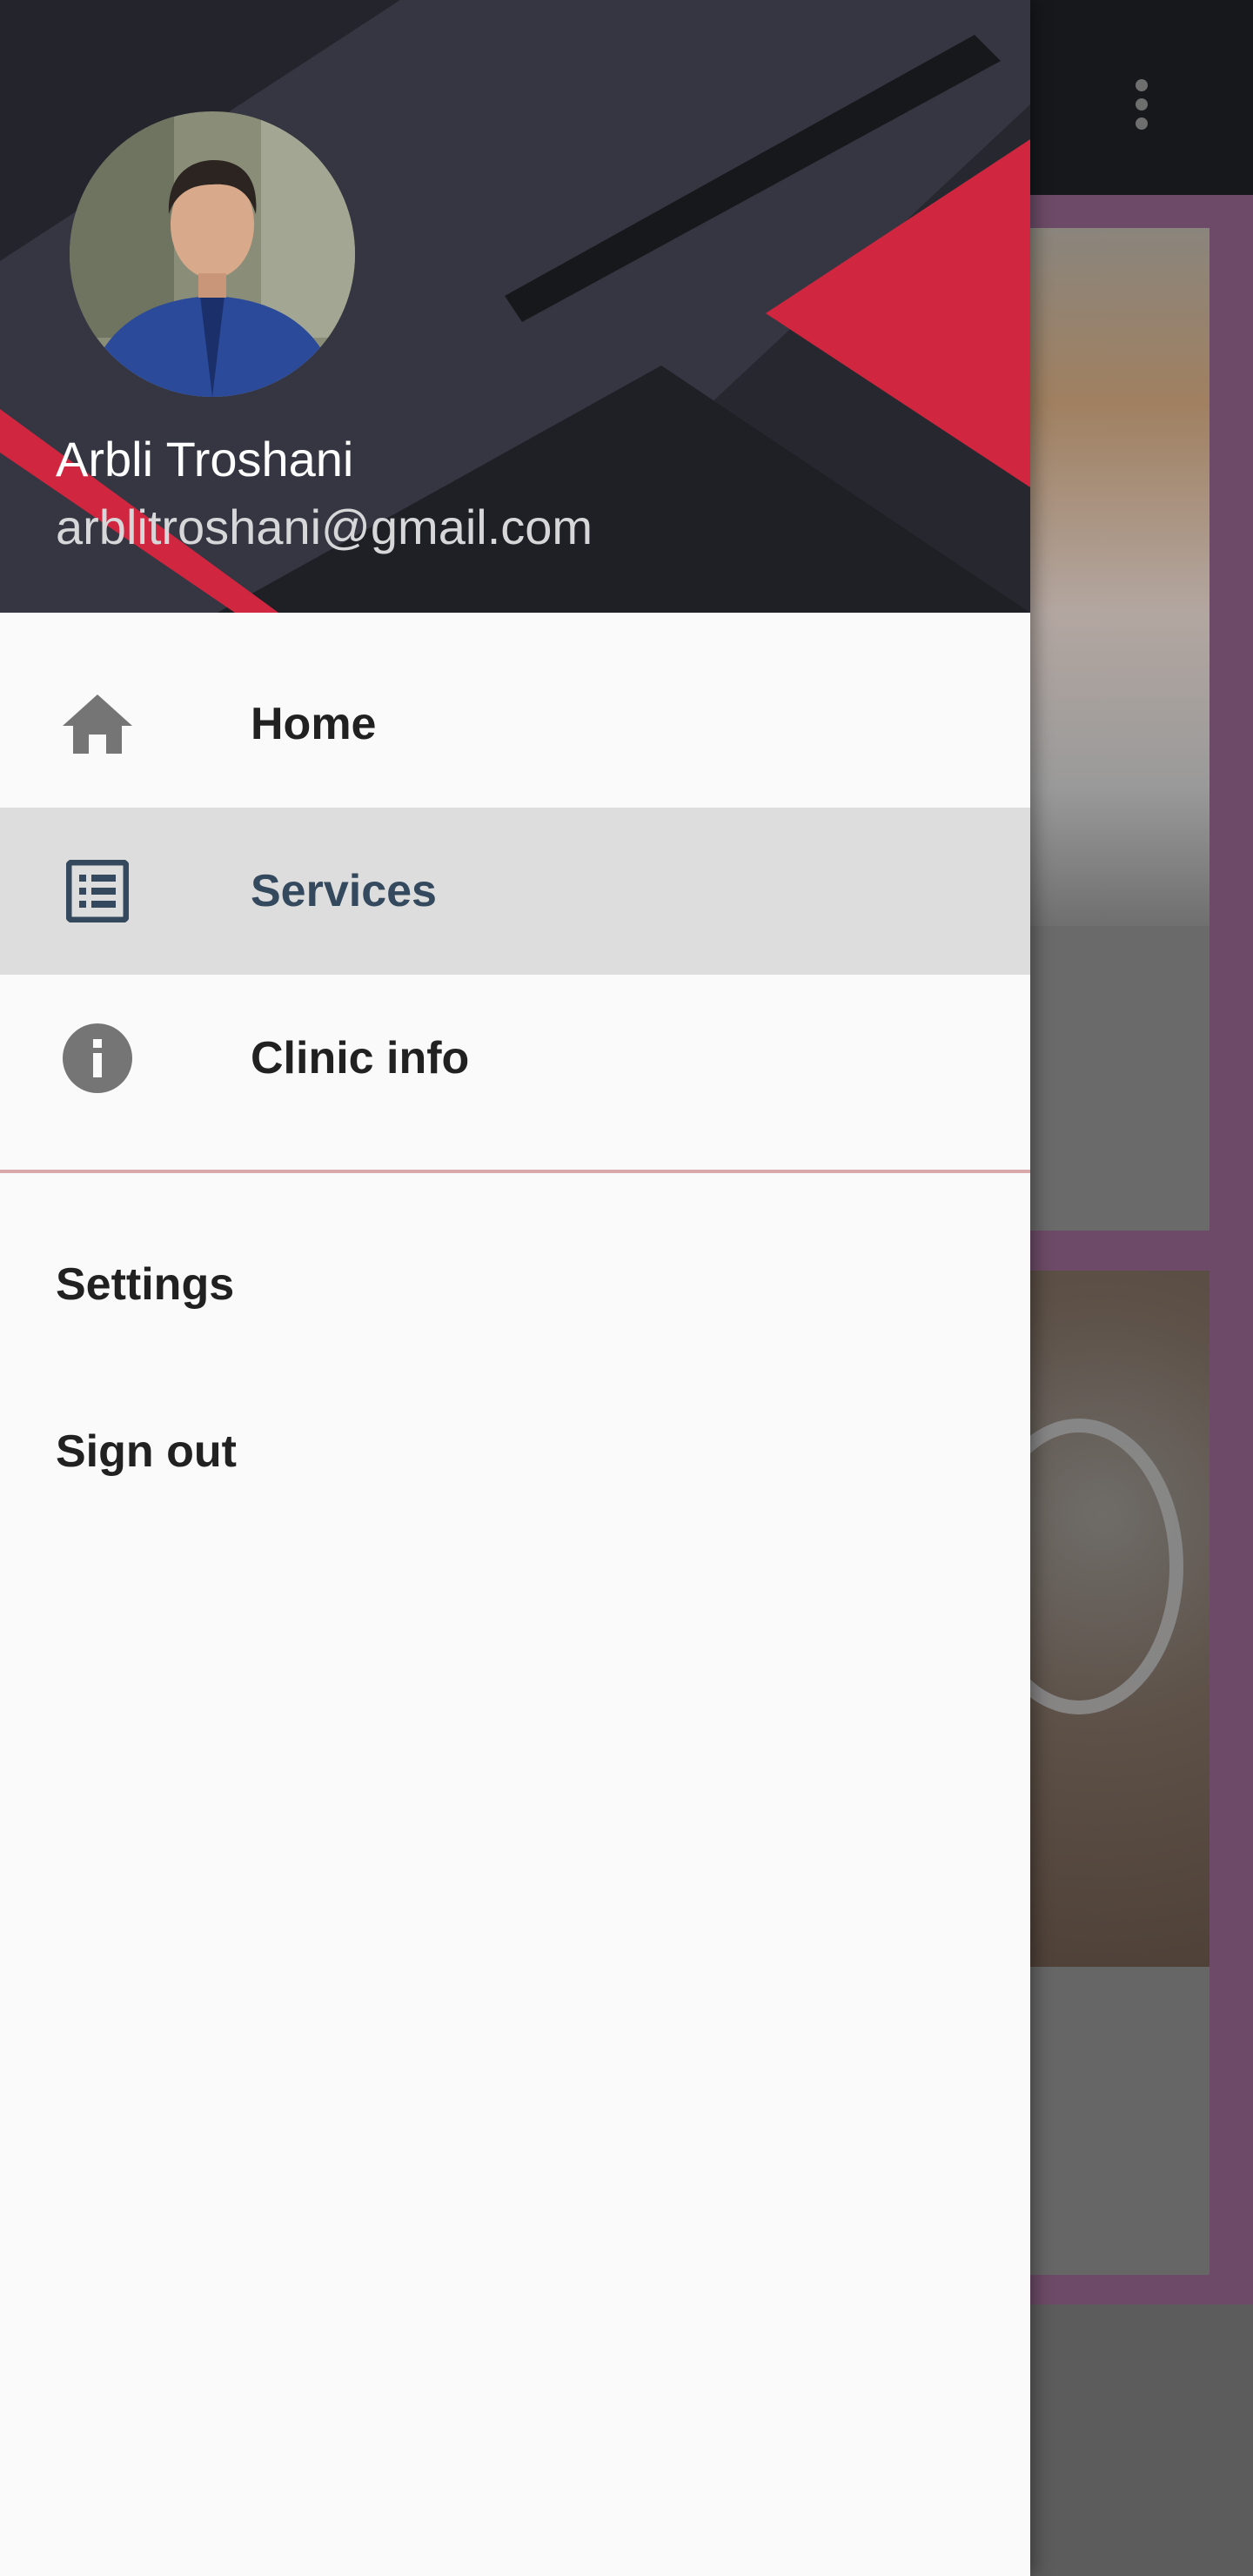  What do you see at coordinates (515, 1058) in the screenshot?
I see `menu-item-clinic-info: Clinic info` at bounding box center [515, 1058].